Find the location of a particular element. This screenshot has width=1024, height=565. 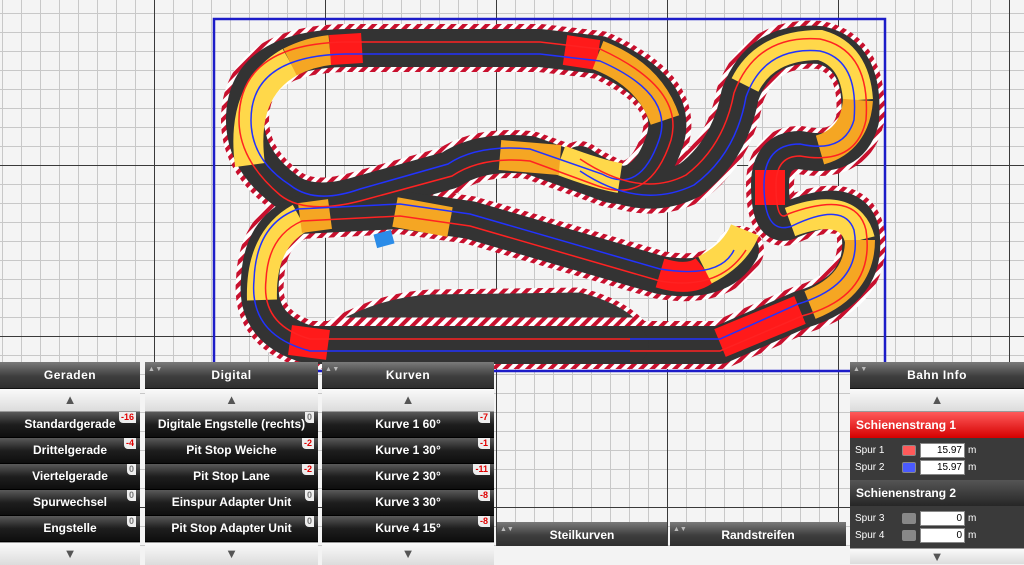

piece-item: Digitale Engstelle (rechts) 0 is located at coordinates (231, 425).